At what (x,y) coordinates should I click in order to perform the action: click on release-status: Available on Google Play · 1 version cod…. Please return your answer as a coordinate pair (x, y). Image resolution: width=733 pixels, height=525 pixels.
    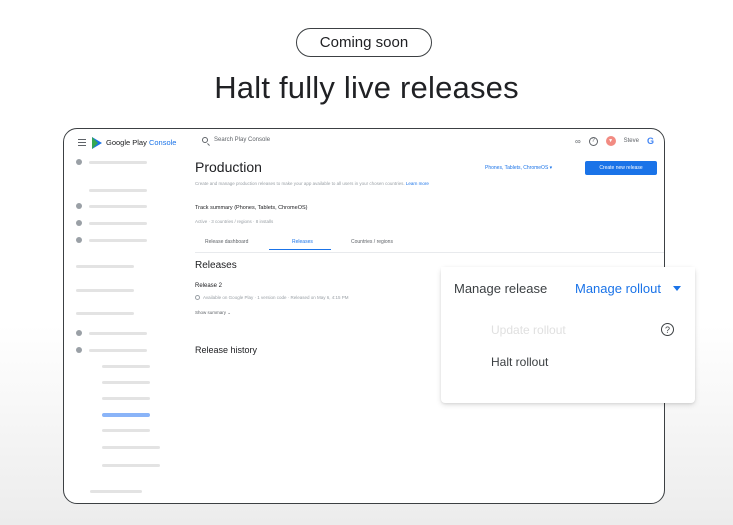
    Looking at the image, I should click on (272, 297).